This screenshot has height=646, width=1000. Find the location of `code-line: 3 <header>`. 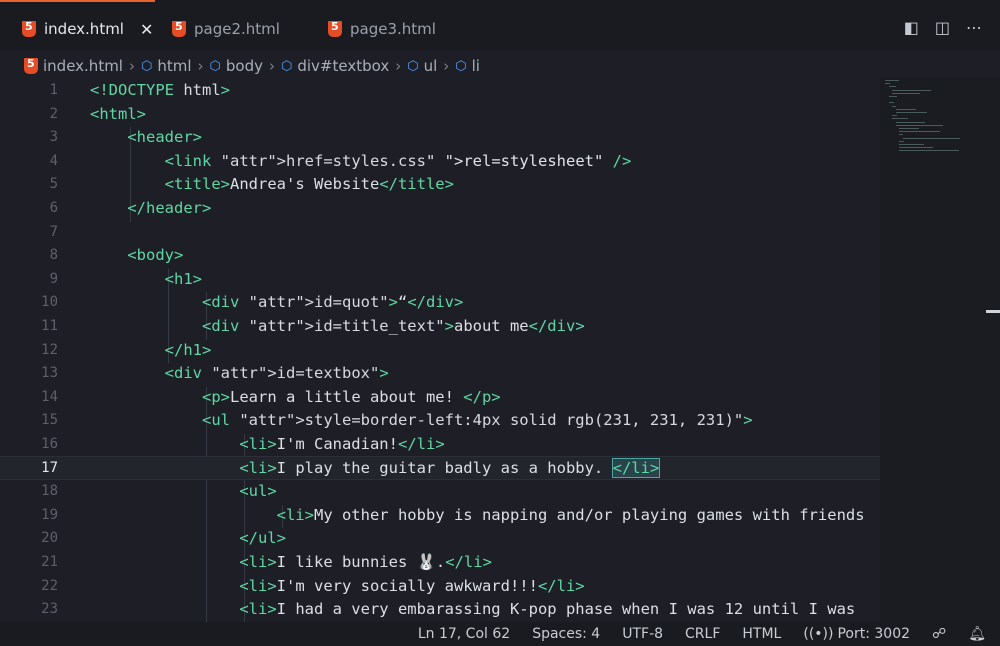

code-line: 3 <header> is located at coordinates (440, 137).